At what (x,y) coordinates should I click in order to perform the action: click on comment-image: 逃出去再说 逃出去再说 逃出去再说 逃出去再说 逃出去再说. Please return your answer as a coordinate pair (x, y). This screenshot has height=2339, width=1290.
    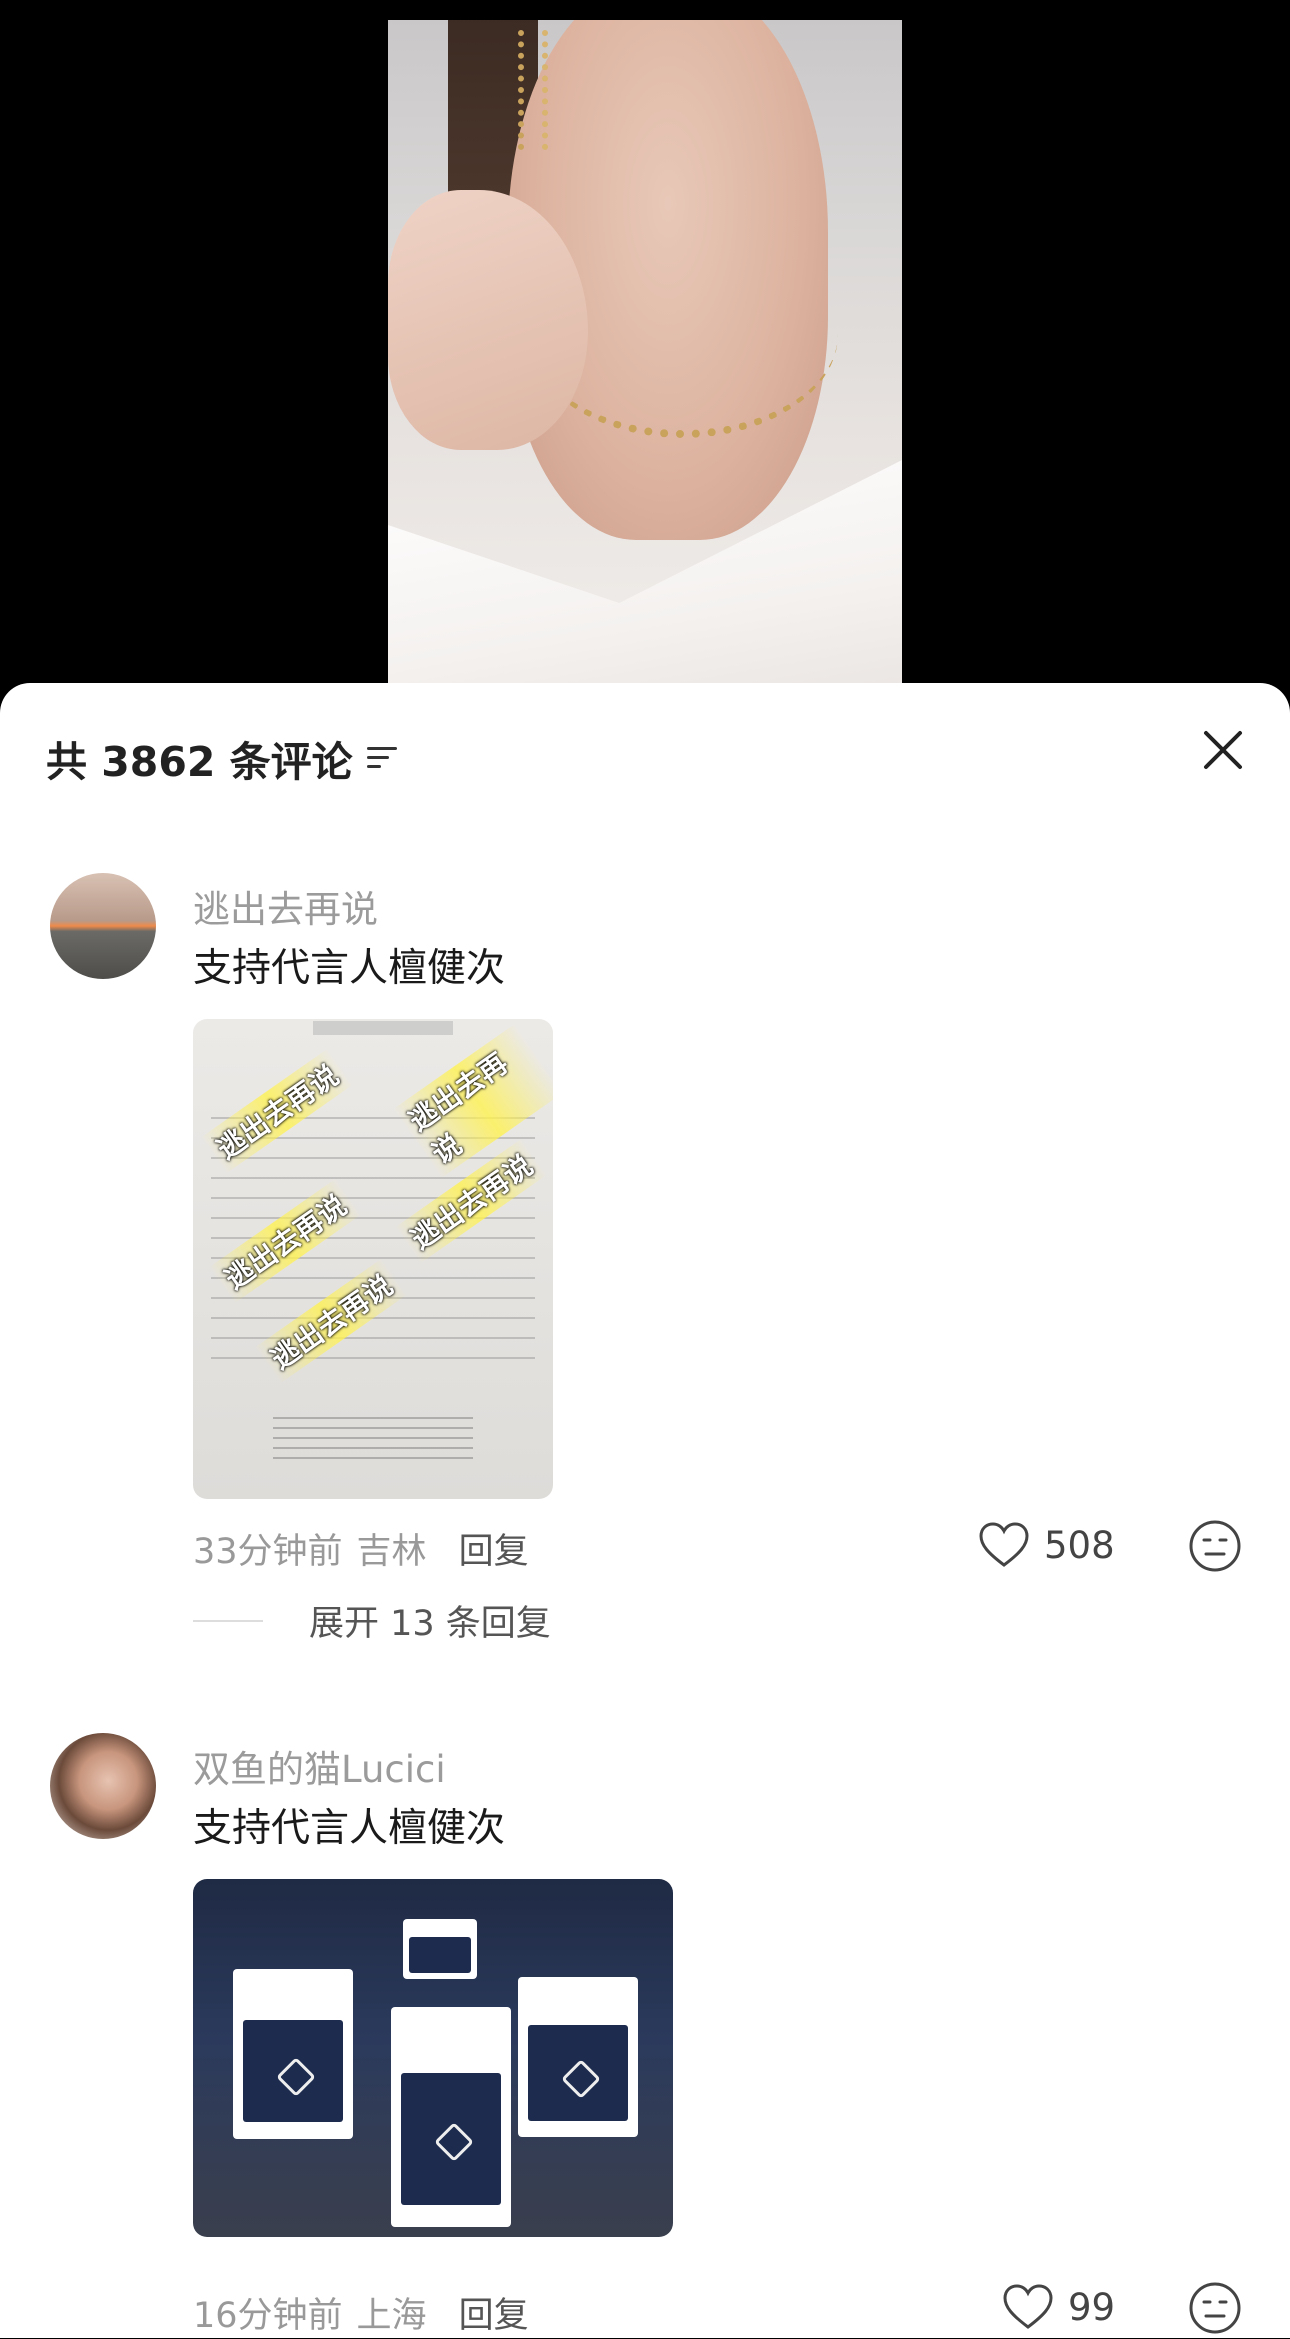
    Looking at the image, I should click on (373, 1259).